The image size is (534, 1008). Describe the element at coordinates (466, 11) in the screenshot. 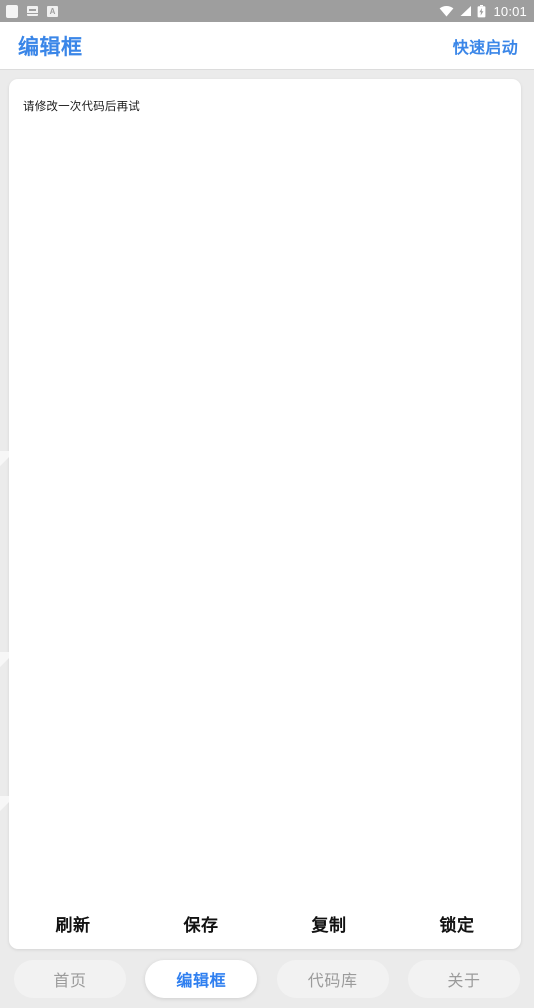

I see `signal-icon` at that location.